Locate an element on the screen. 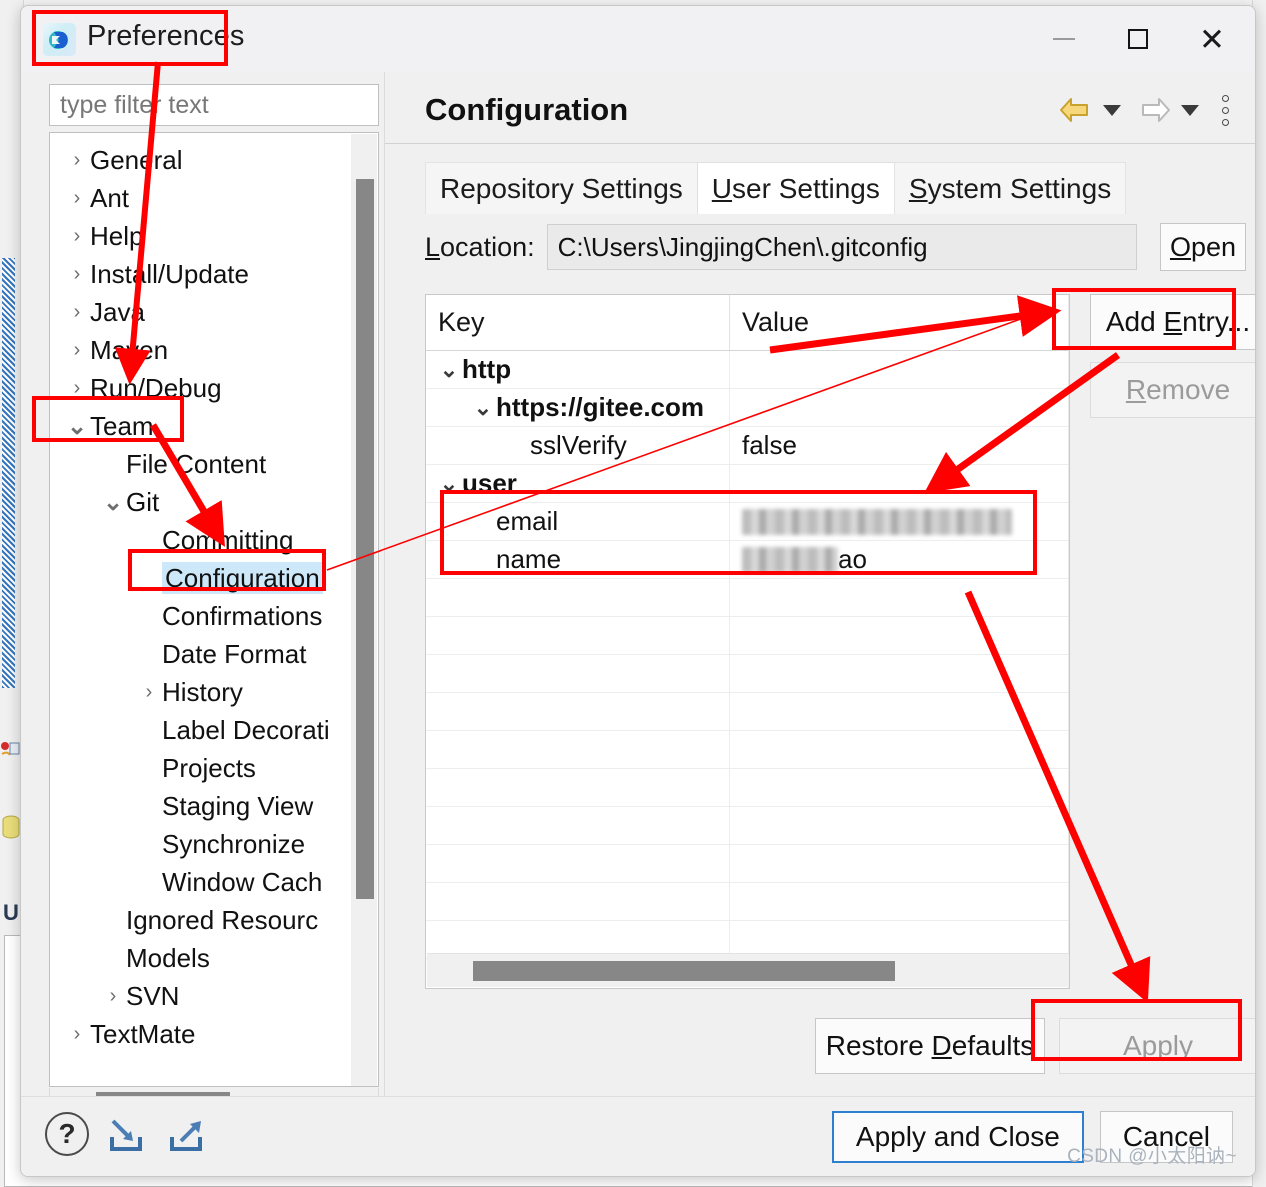 This screenshot has width=1266, height=1187. tree-item-window-cach: Window Cach is located at coordinates (200, 882).